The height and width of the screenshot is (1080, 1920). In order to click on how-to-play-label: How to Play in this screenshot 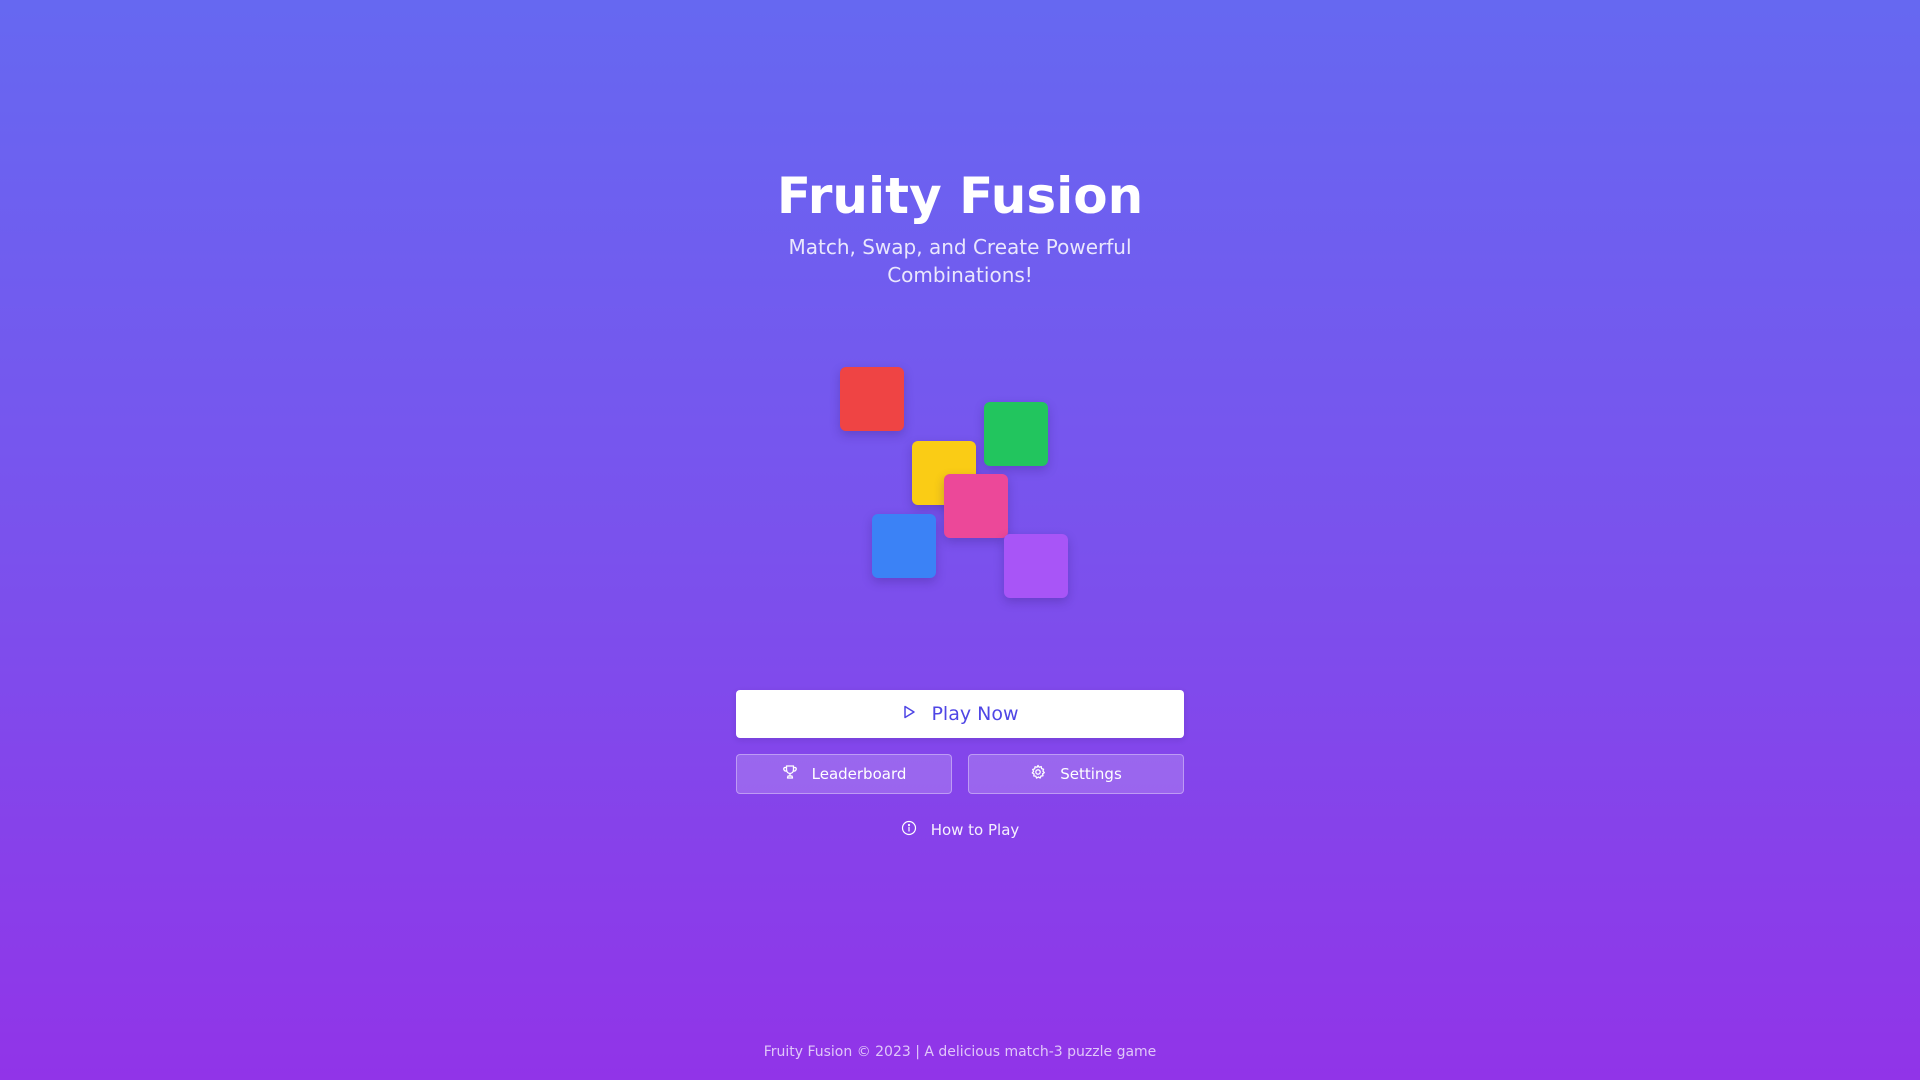, I will do `click(975, 830)`.